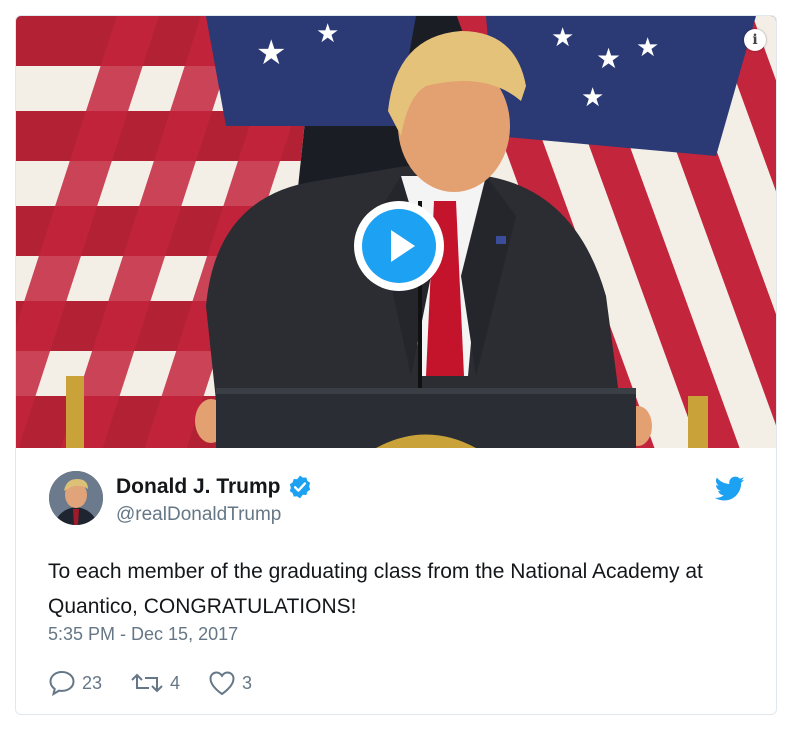  Describe the element at coordinates (730, 489) in the screenshot. I see `twitter-bird-icon` at that location.